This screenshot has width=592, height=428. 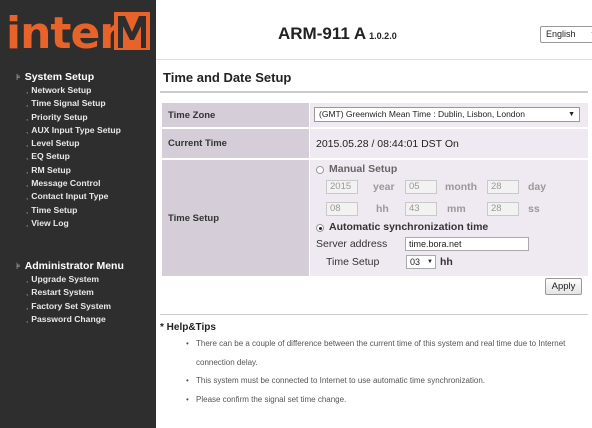 I want to click on second-input: 28, so click(x=503, y=209).